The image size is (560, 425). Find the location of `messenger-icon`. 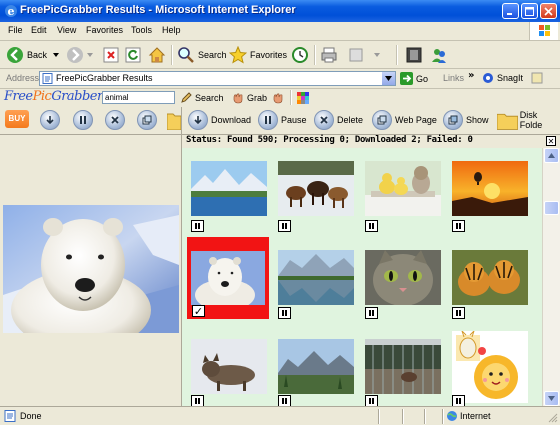

messenger-icon is located at coordinates (439, 56).